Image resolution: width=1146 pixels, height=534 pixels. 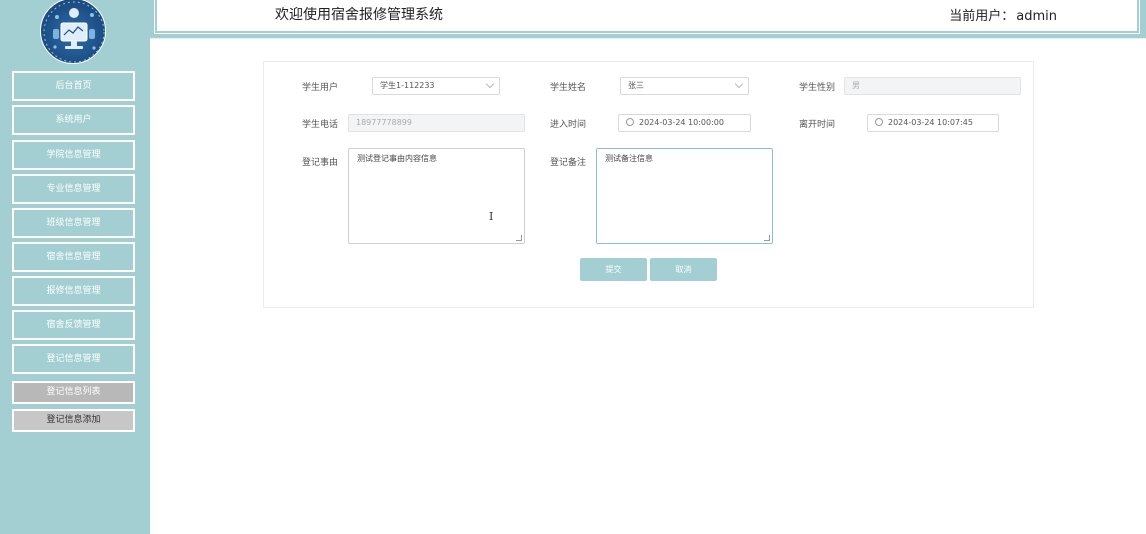 What do you see at coordinates (856, 85) in the screenshot?
I see `student-gender-value: 男` at bounding box center [856, 85].